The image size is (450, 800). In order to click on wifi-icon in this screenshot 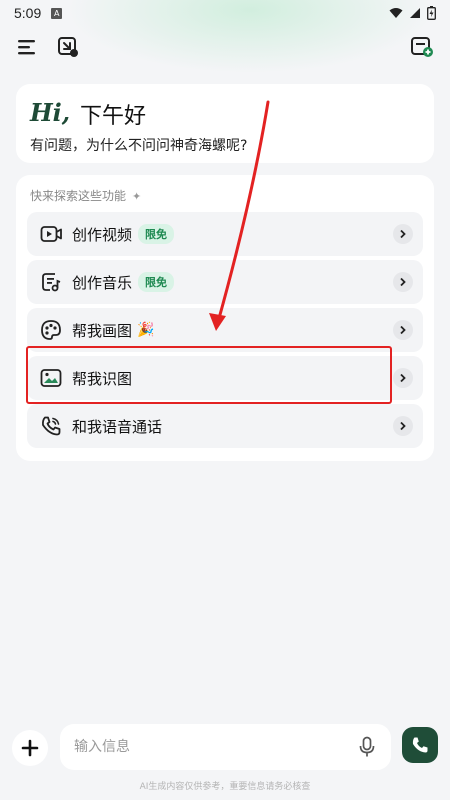, I will do `click(396, 13)`.